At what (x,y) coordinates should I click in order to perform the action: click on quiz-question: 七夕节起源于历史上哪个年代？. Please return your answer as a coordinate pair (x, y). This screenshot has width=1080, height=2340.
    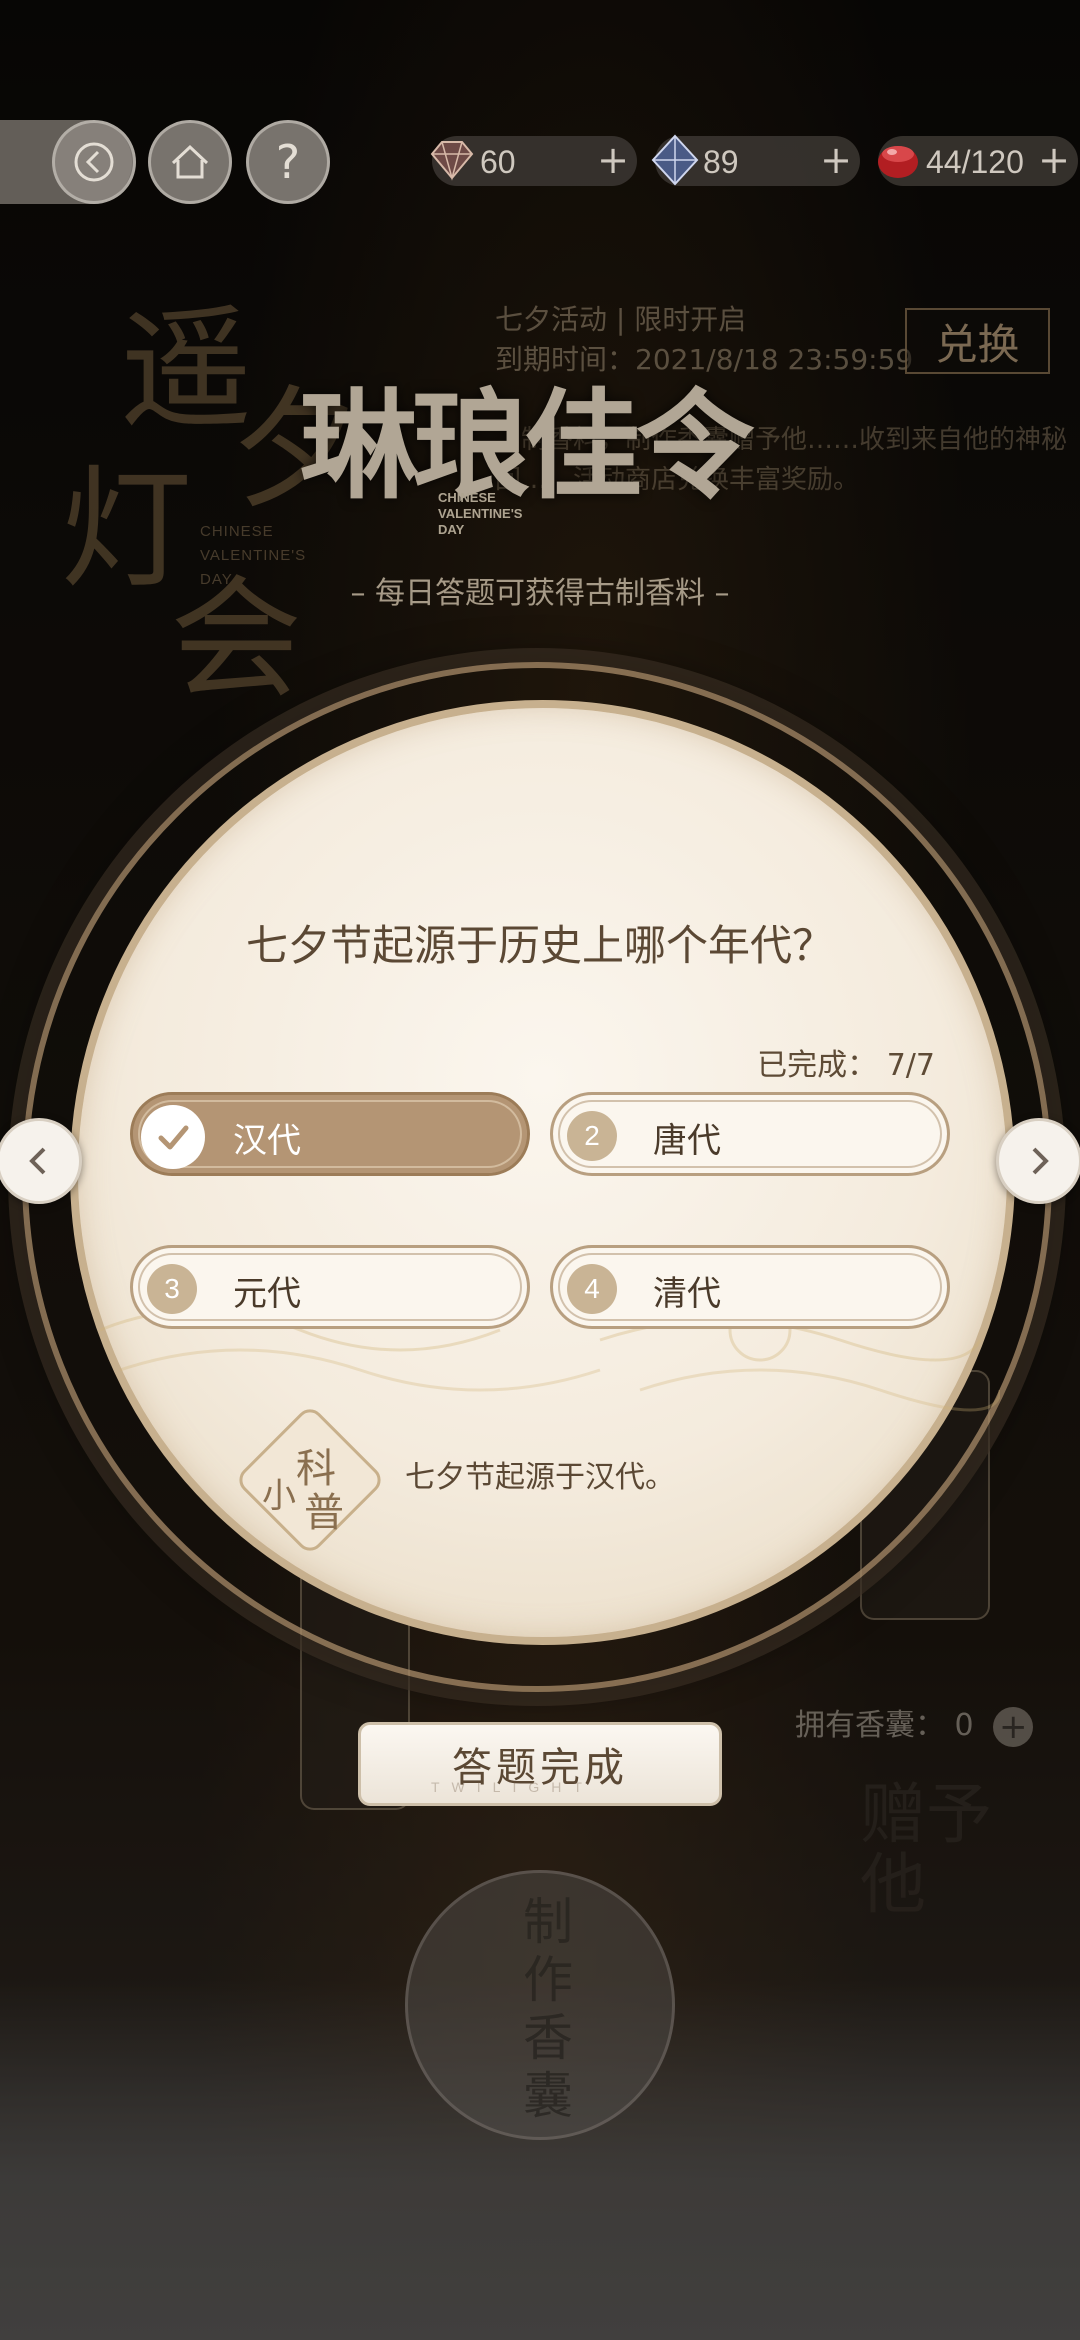
    Looking at the image, I should click on (539, 945).